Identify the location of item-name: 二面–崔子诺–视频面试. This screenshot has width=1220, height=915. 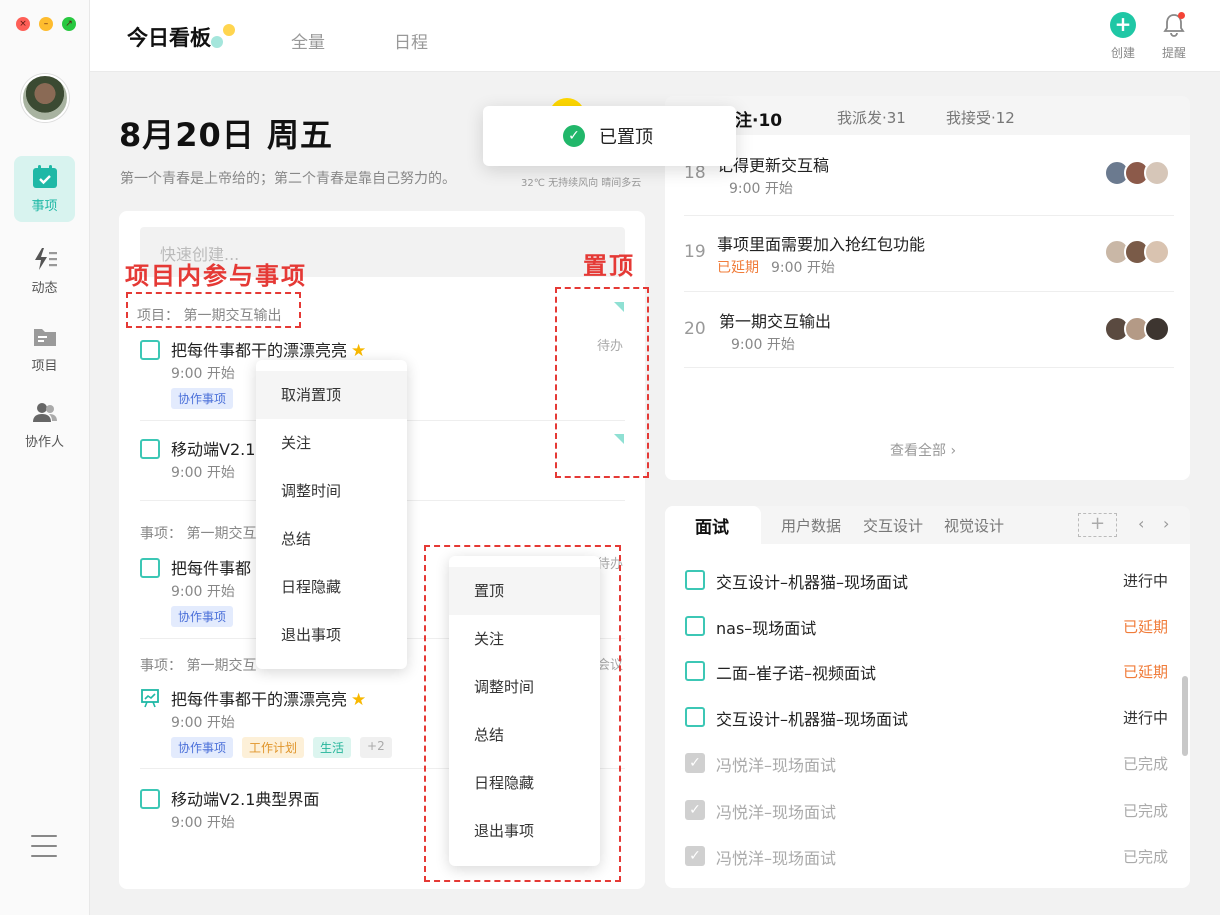
(796, 673).